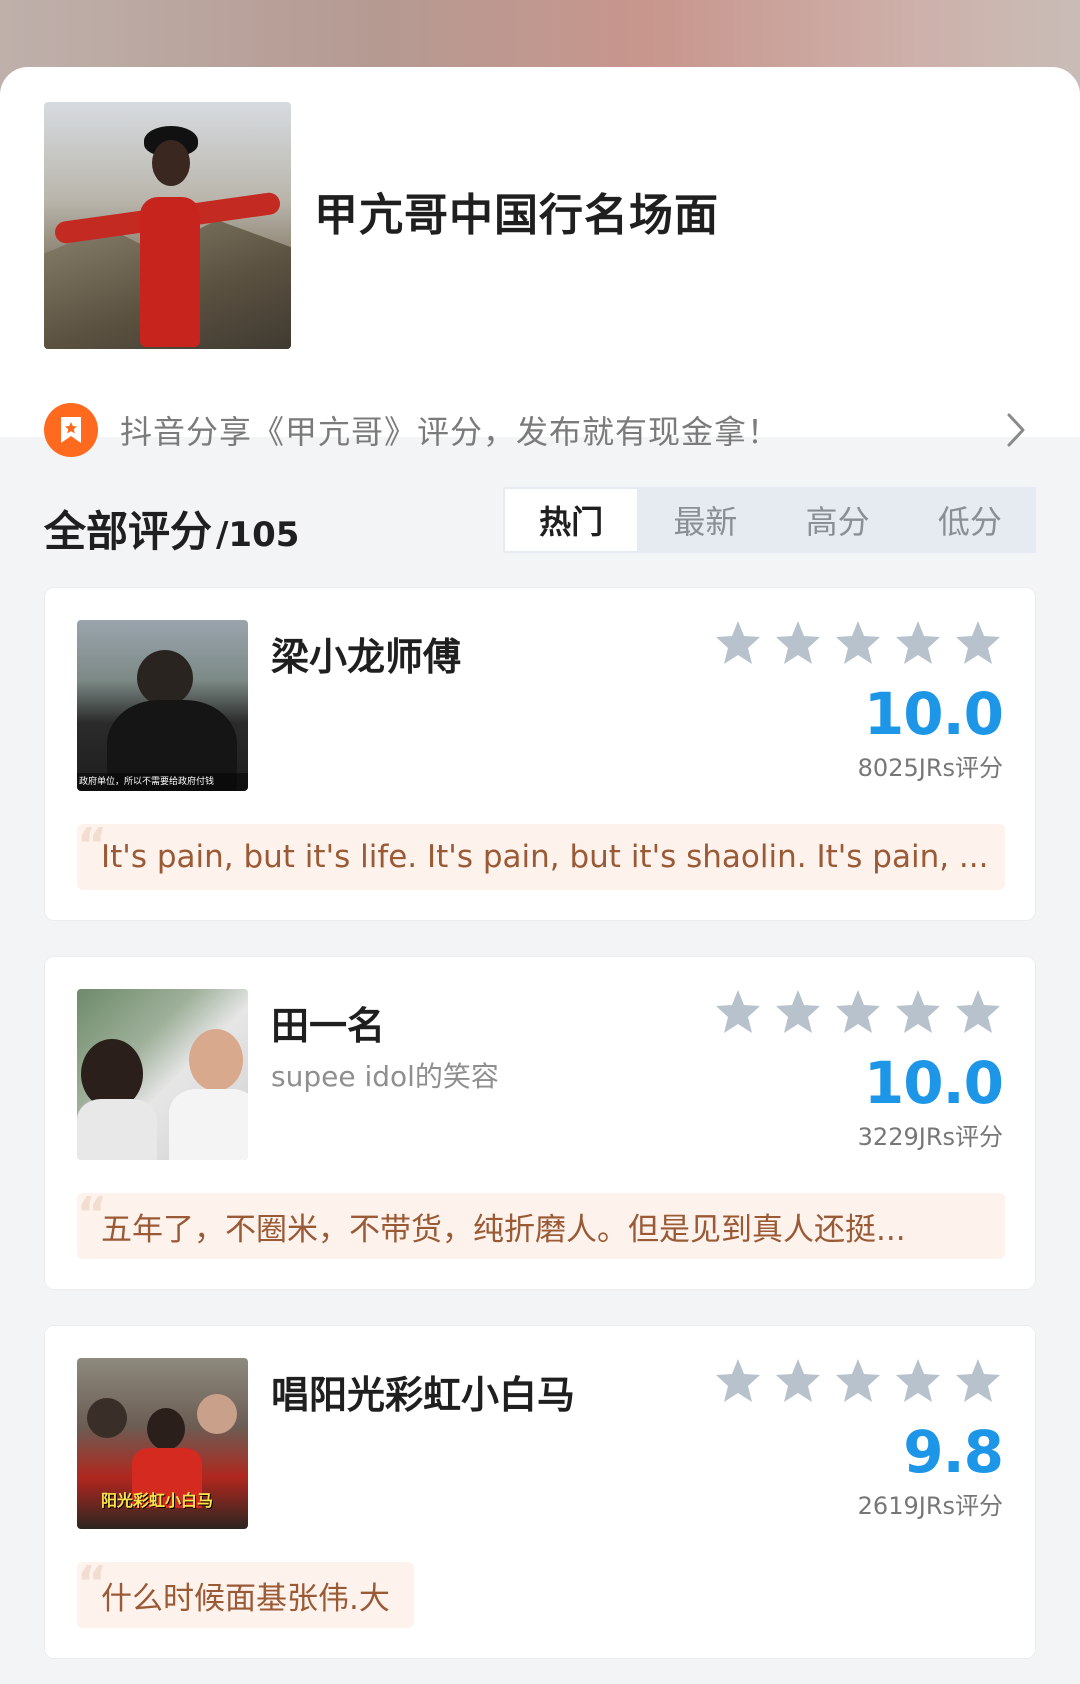  I want to click on cover-figure-body, so click(170, 272).